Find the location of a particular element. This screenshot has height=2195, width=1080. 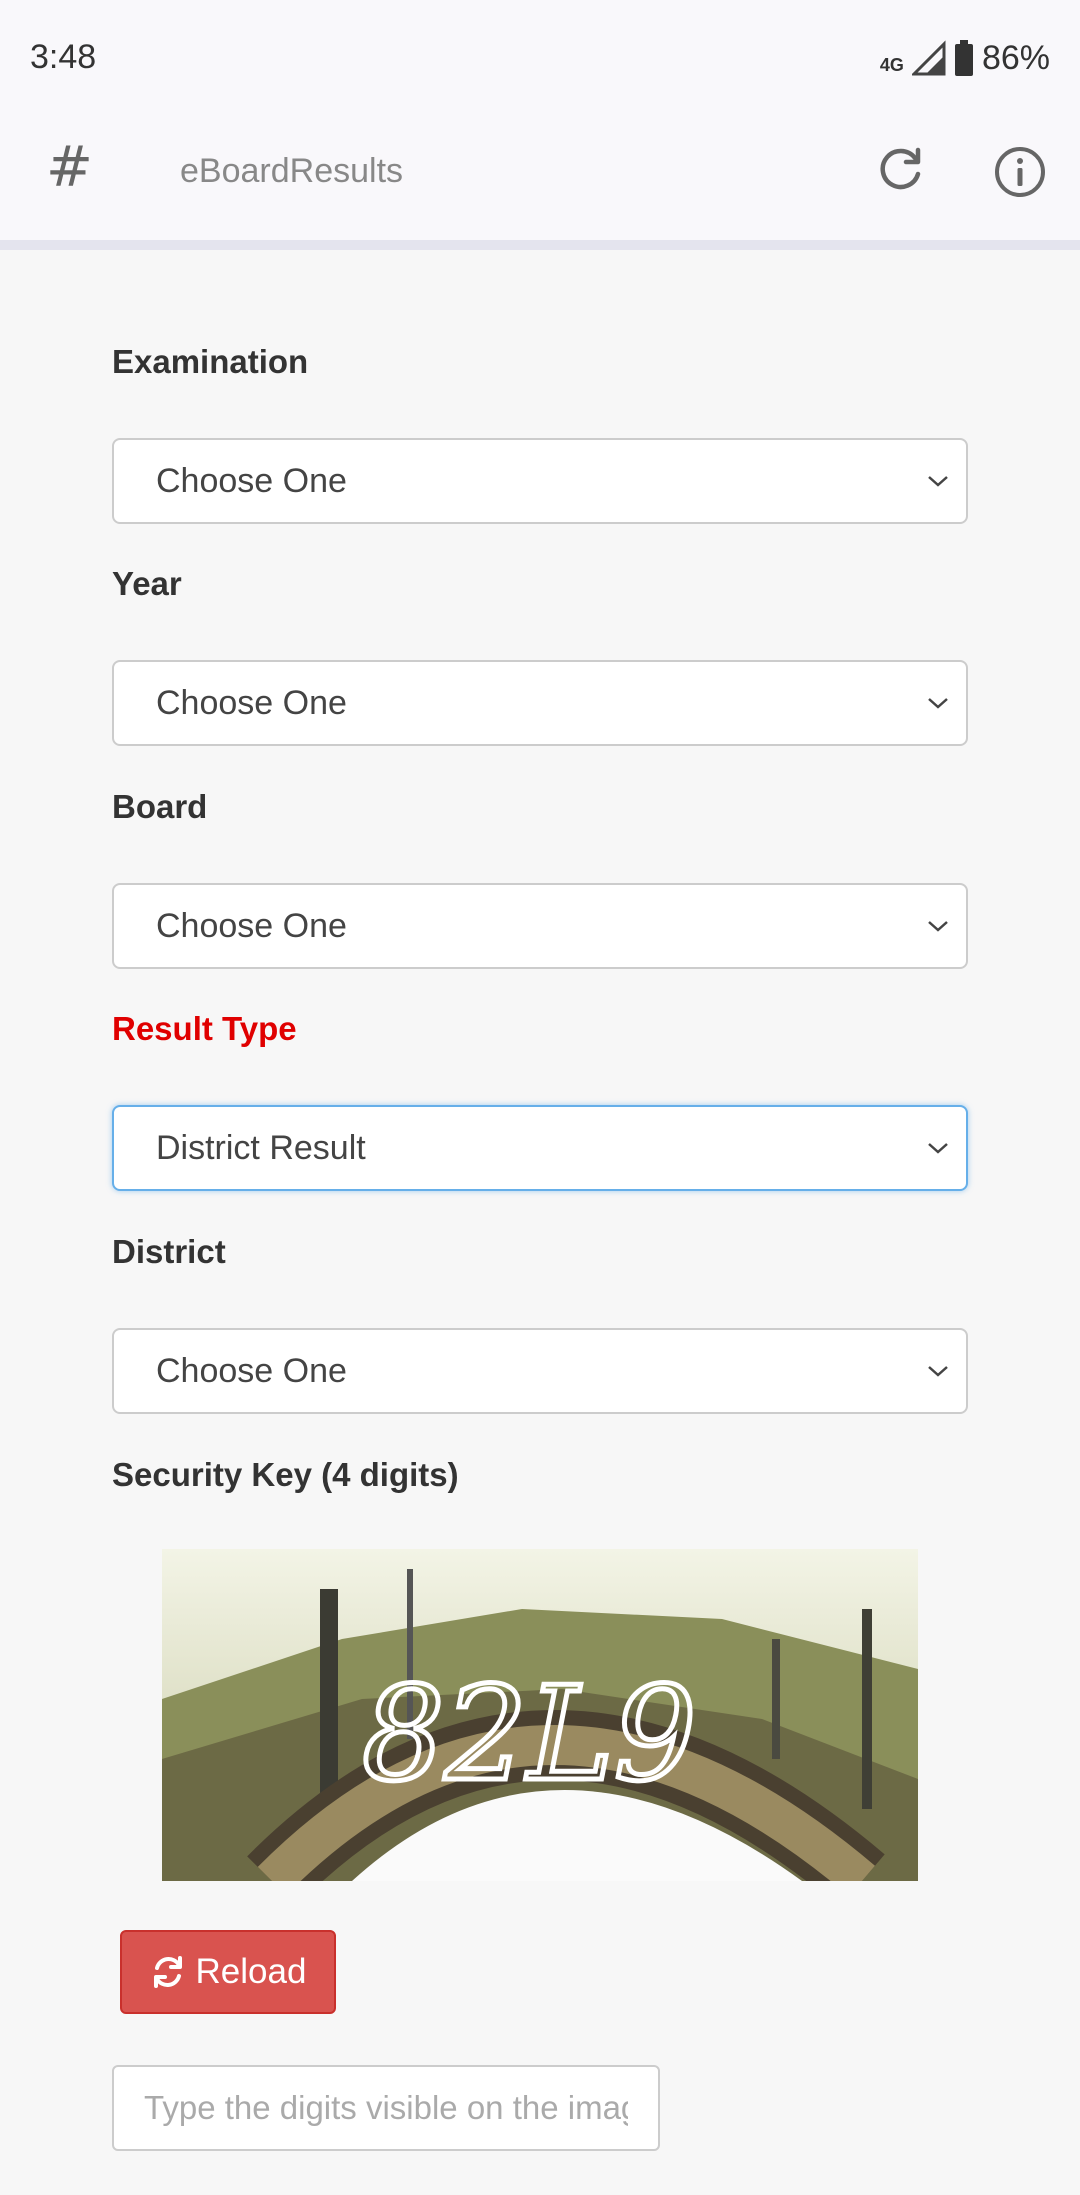

result-type-label: Result Type is located at coordinates (204, 1028).